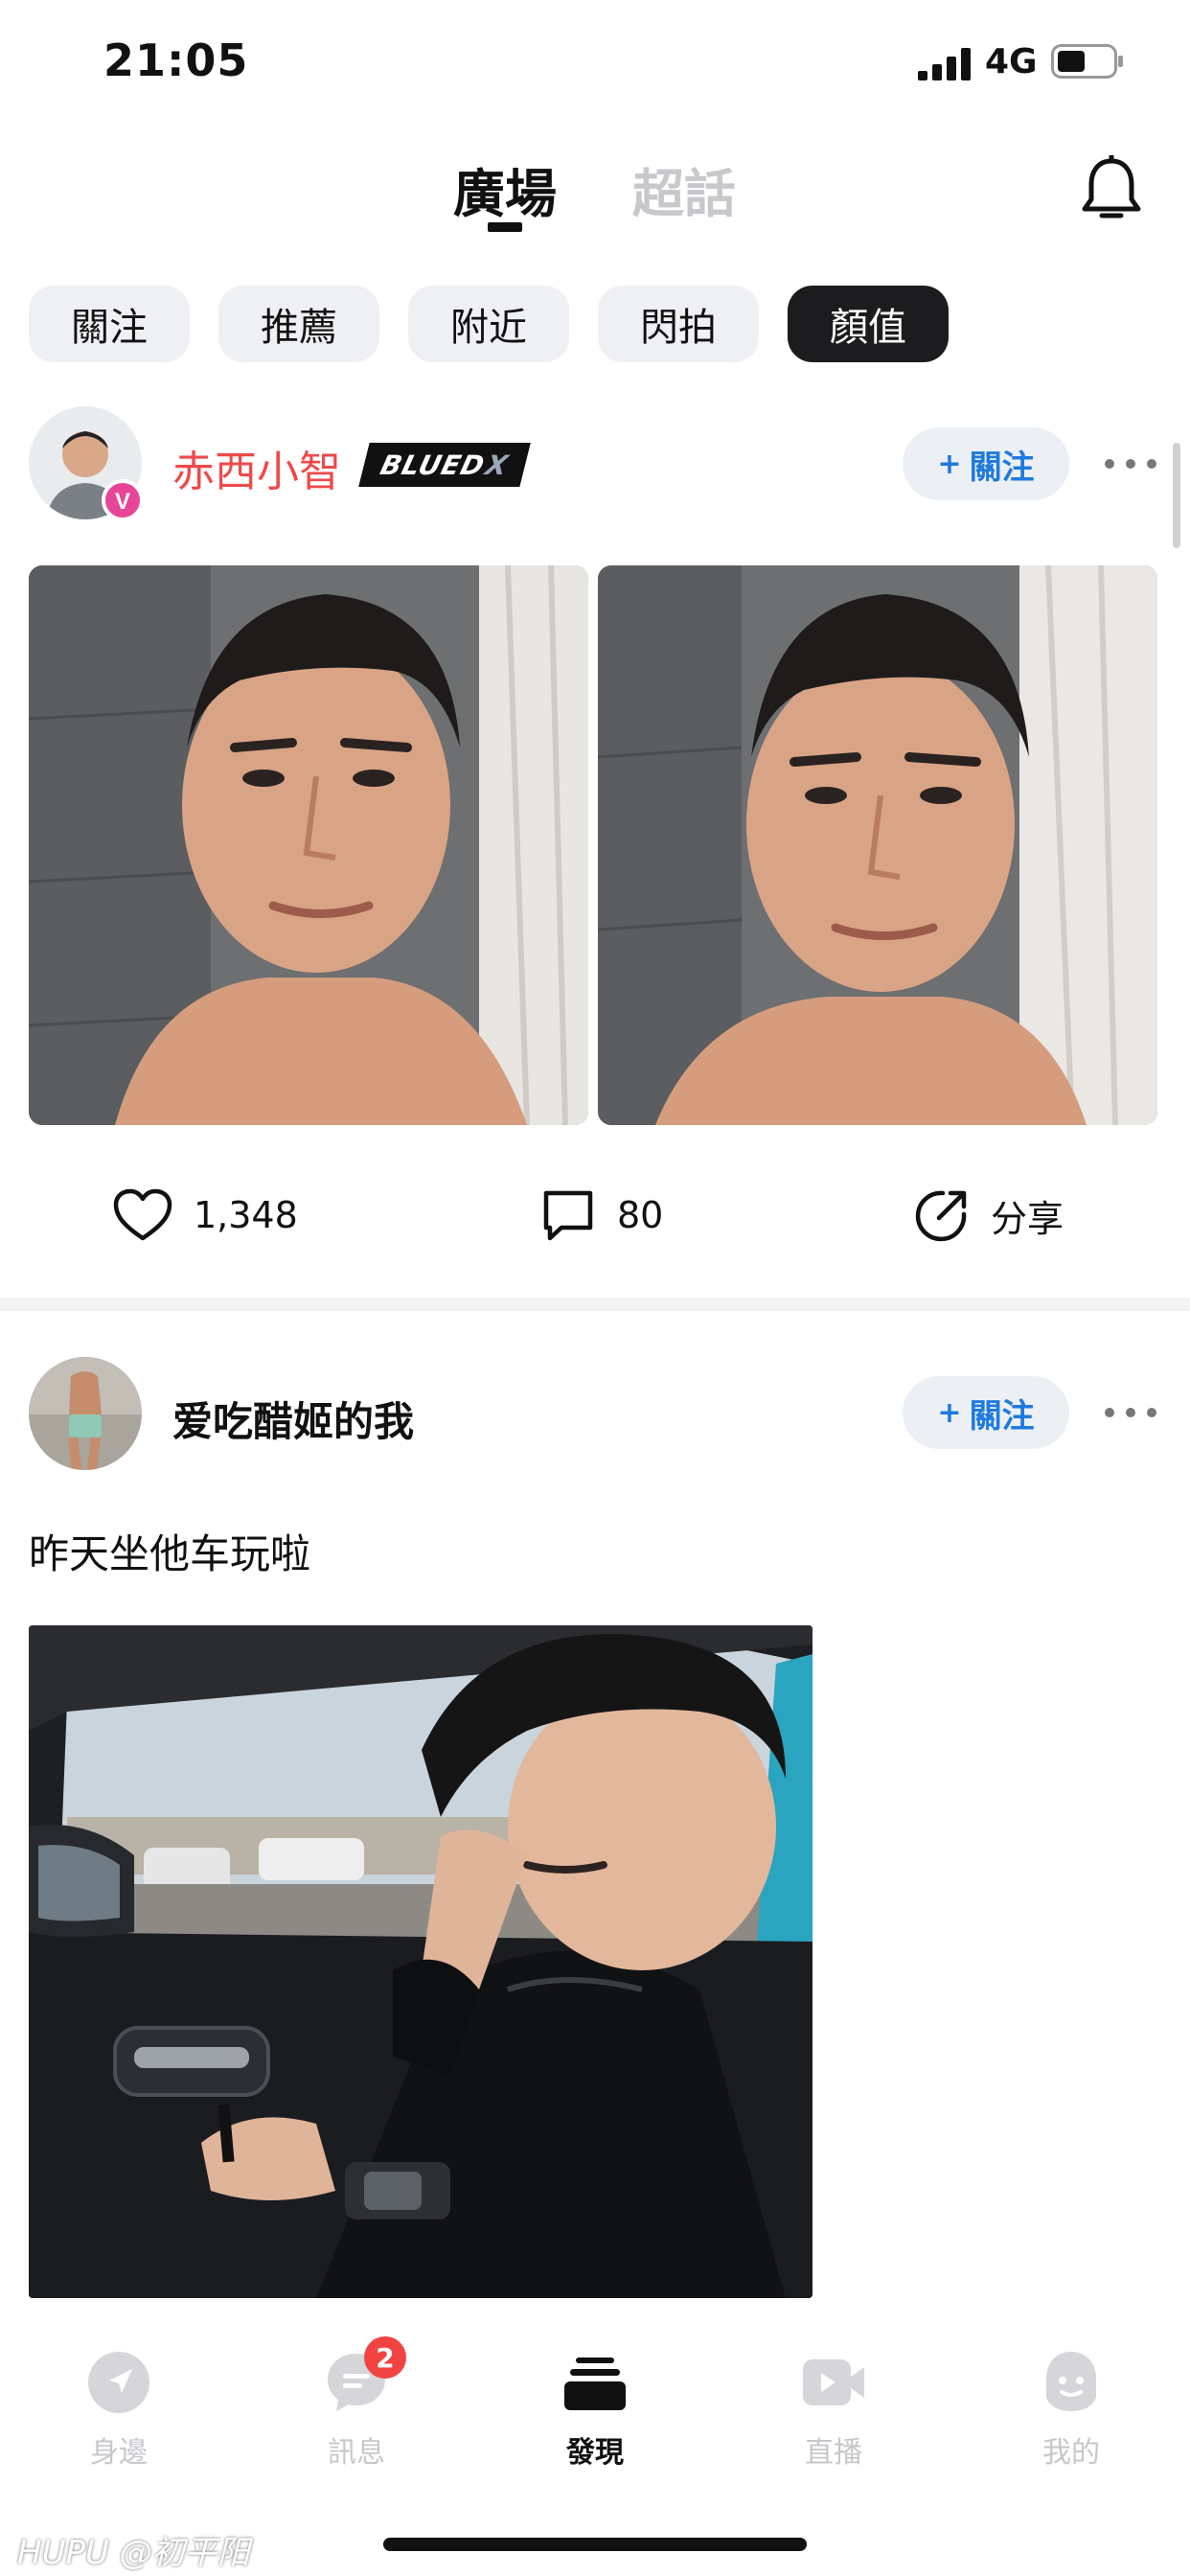 Image resolution: width=1190 pixels, height=2576 pixels. Describe the element at coordinates (246, 1215) in the screenshot. I see `like-count: 1,348` at that location.